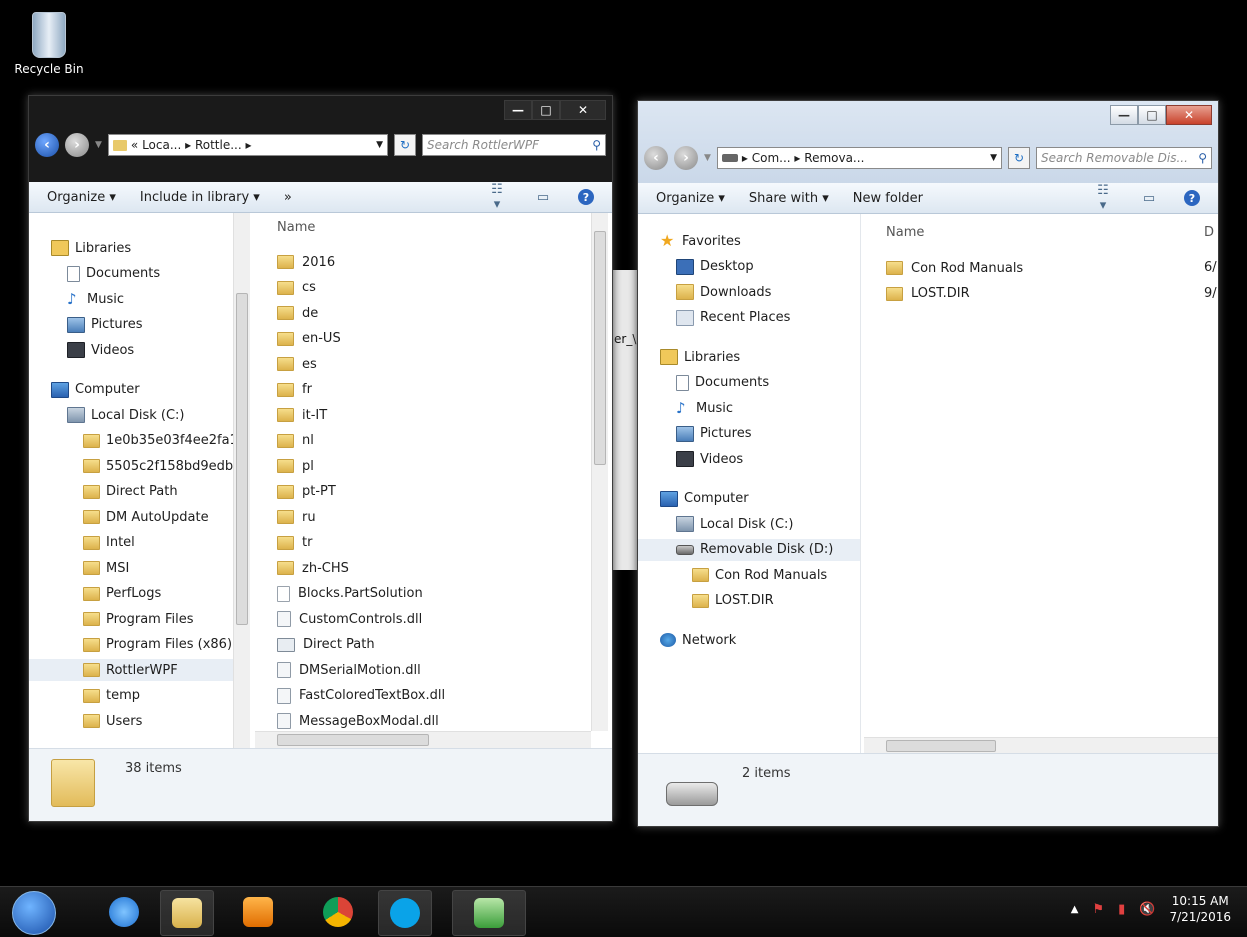 This screenshot has width=1247, height=937. Describe the element at coordinates (859, 158) in the screenshot. I see `address-bar: ▸ Com... ▸ Remova... ▼` at that location.